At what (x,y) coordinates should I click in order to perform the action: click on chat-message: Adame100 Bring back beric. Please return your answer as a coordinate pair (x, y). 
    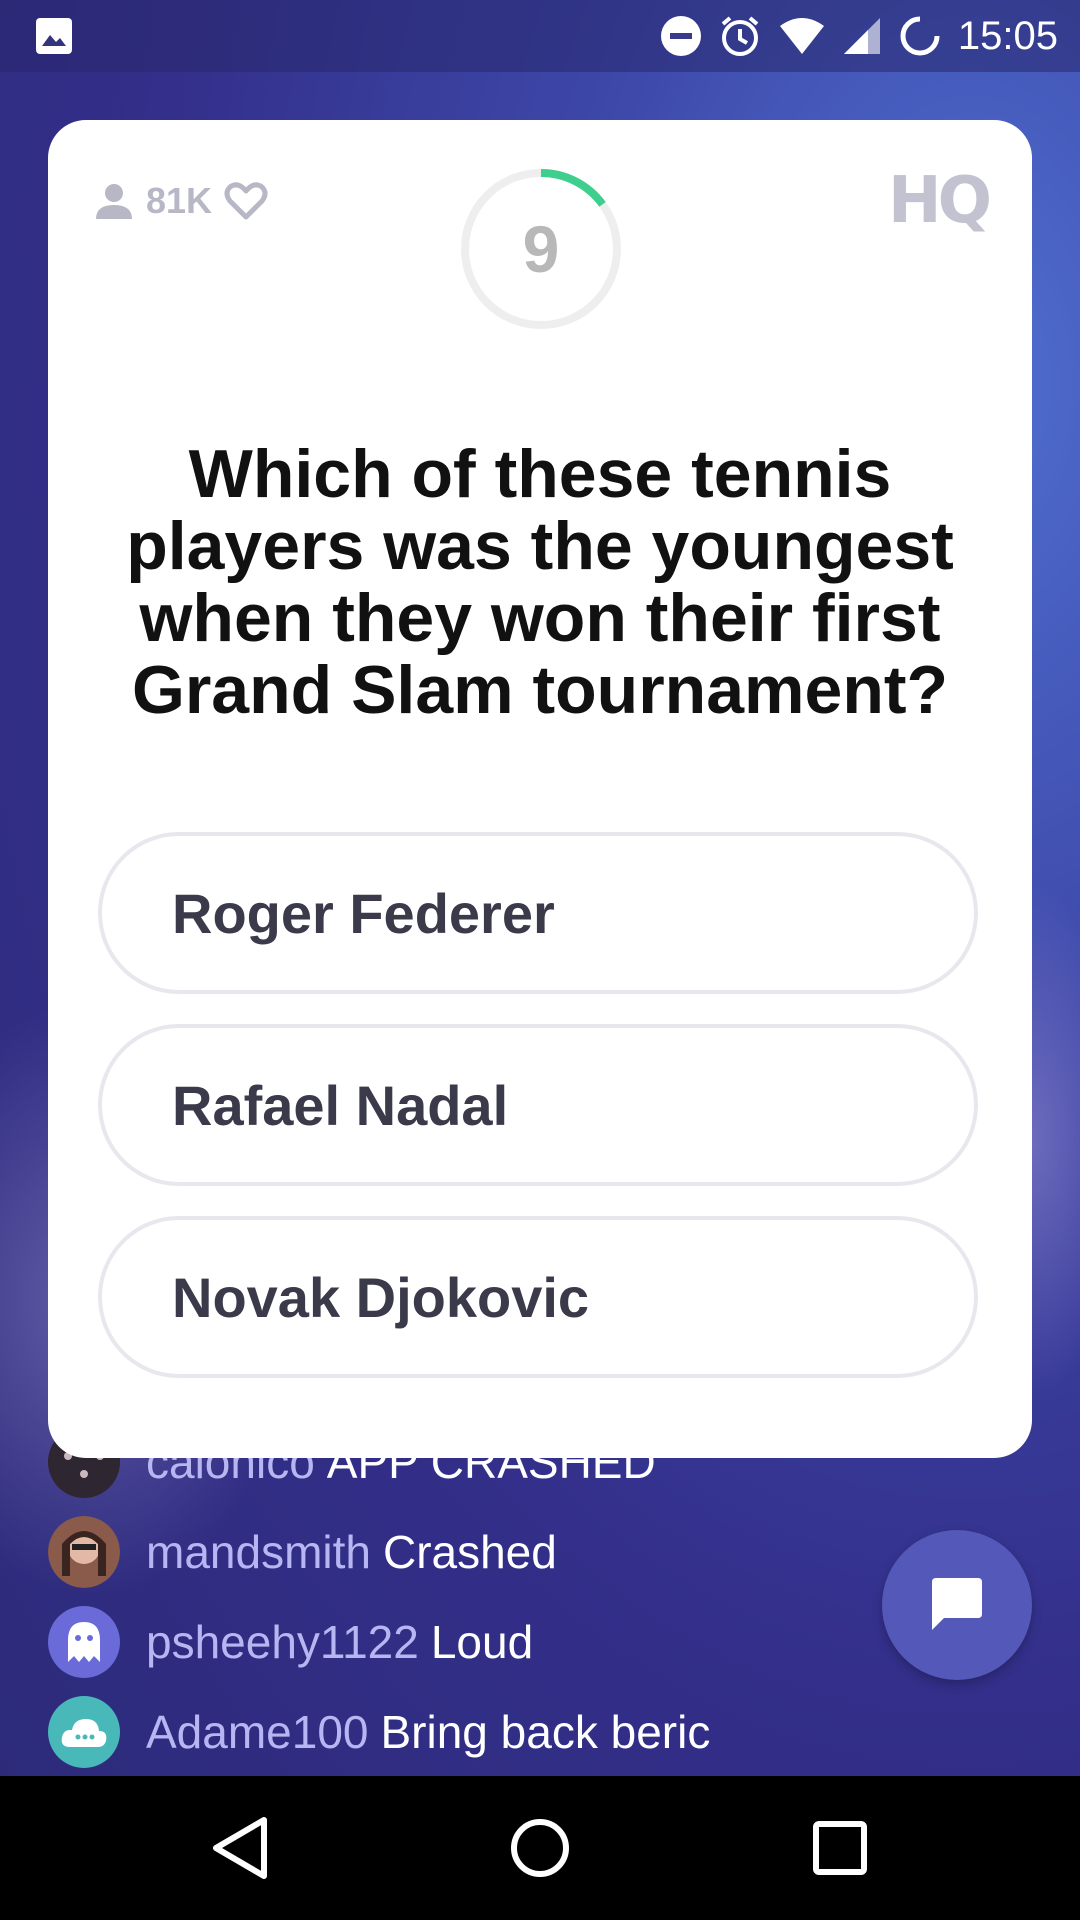
    Looking at the image, I should click on (379, 1732).